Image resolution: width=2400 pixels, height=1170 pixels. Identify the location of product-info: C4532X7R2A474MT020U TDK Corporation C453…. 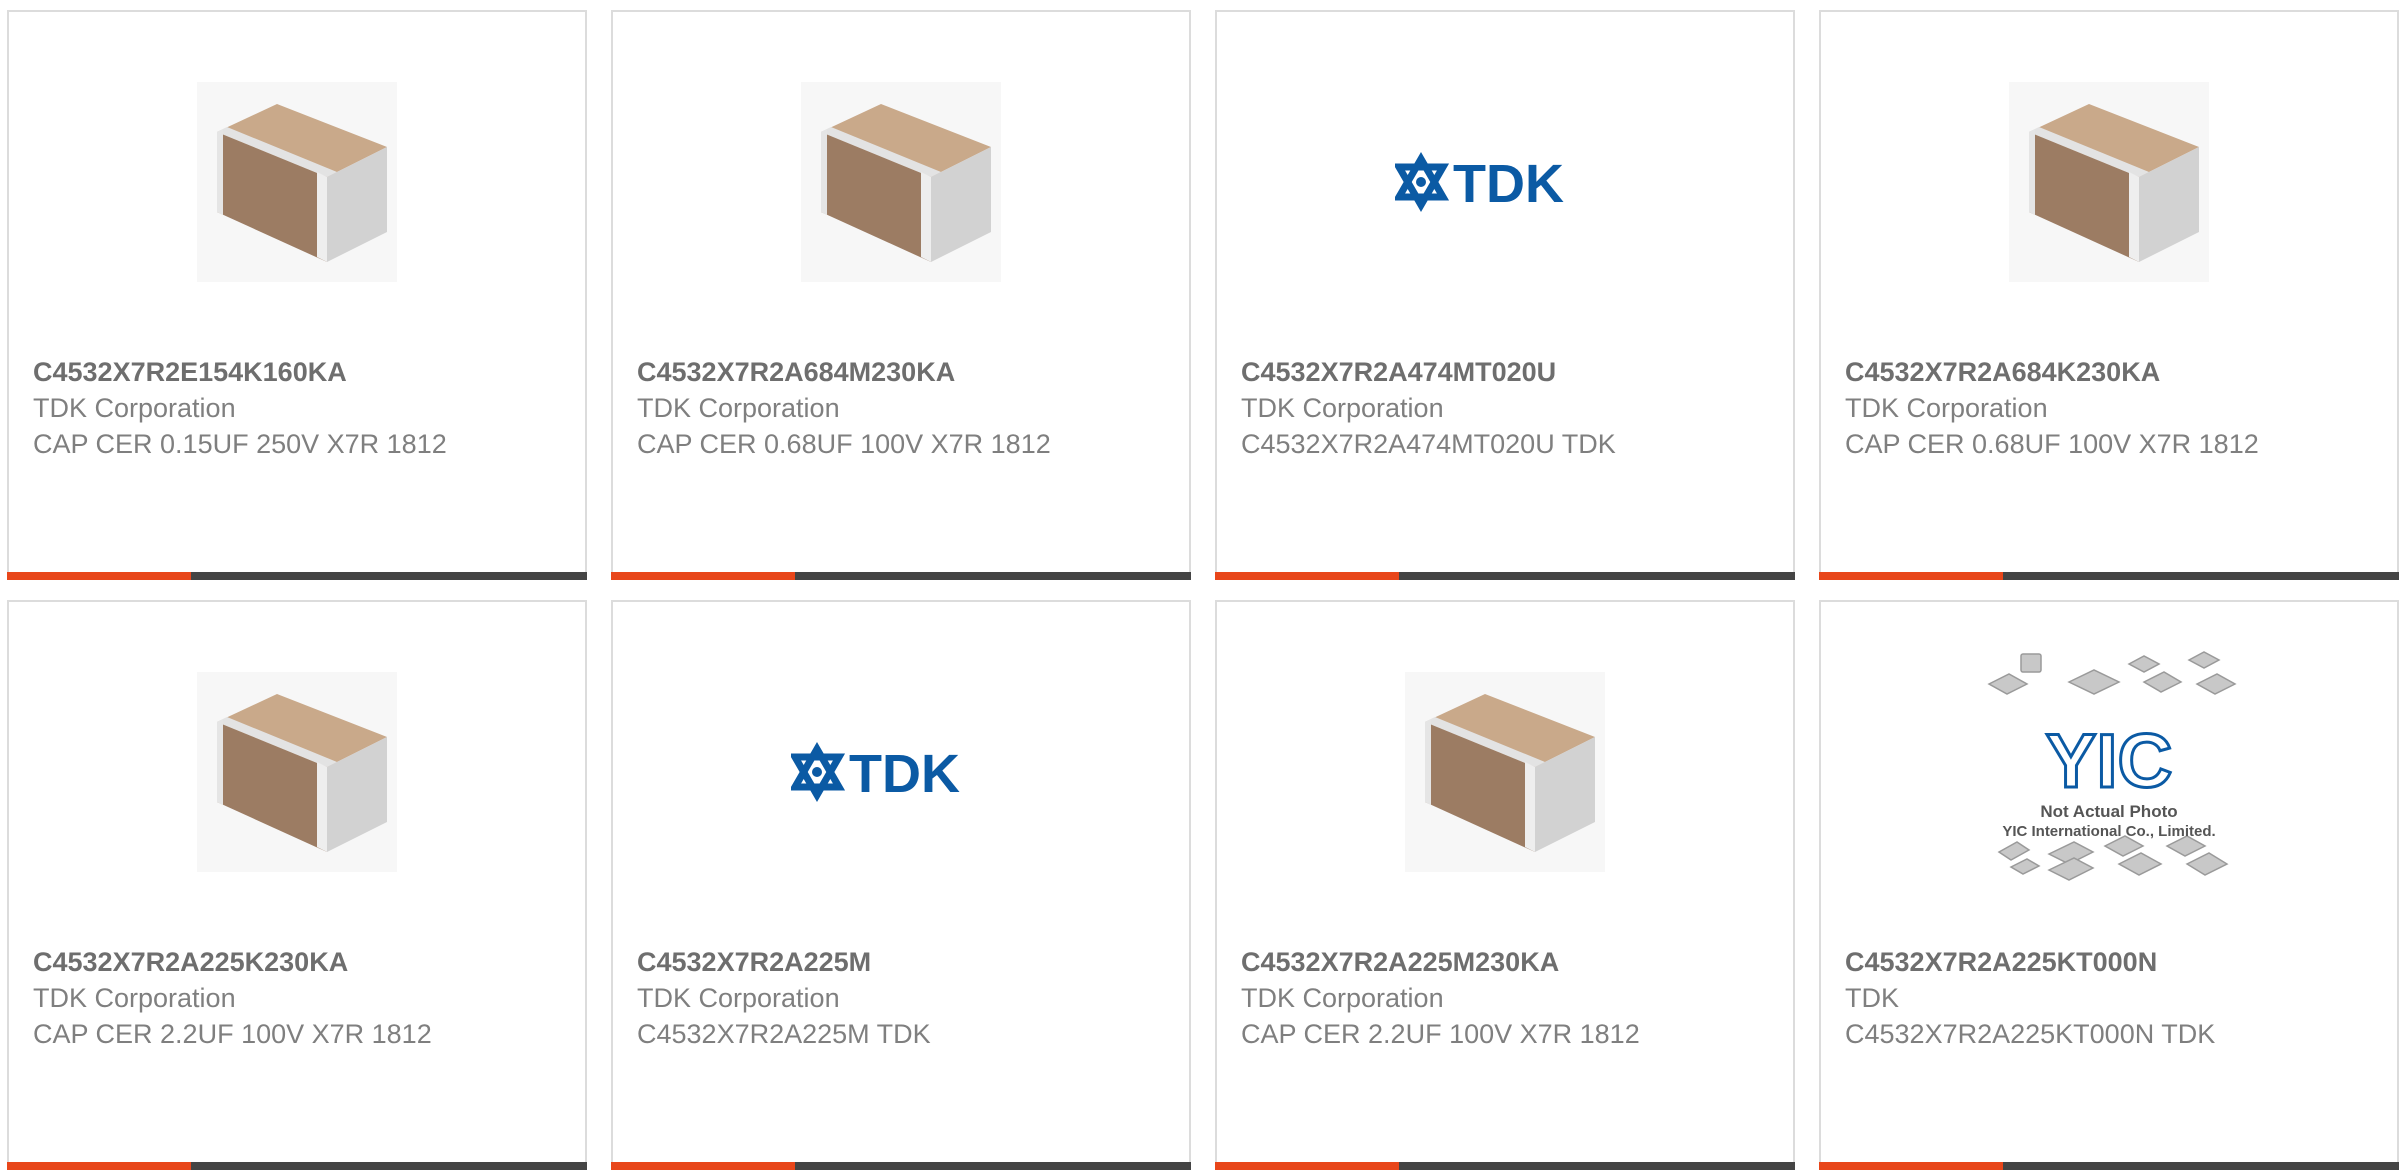
(1505, 408).